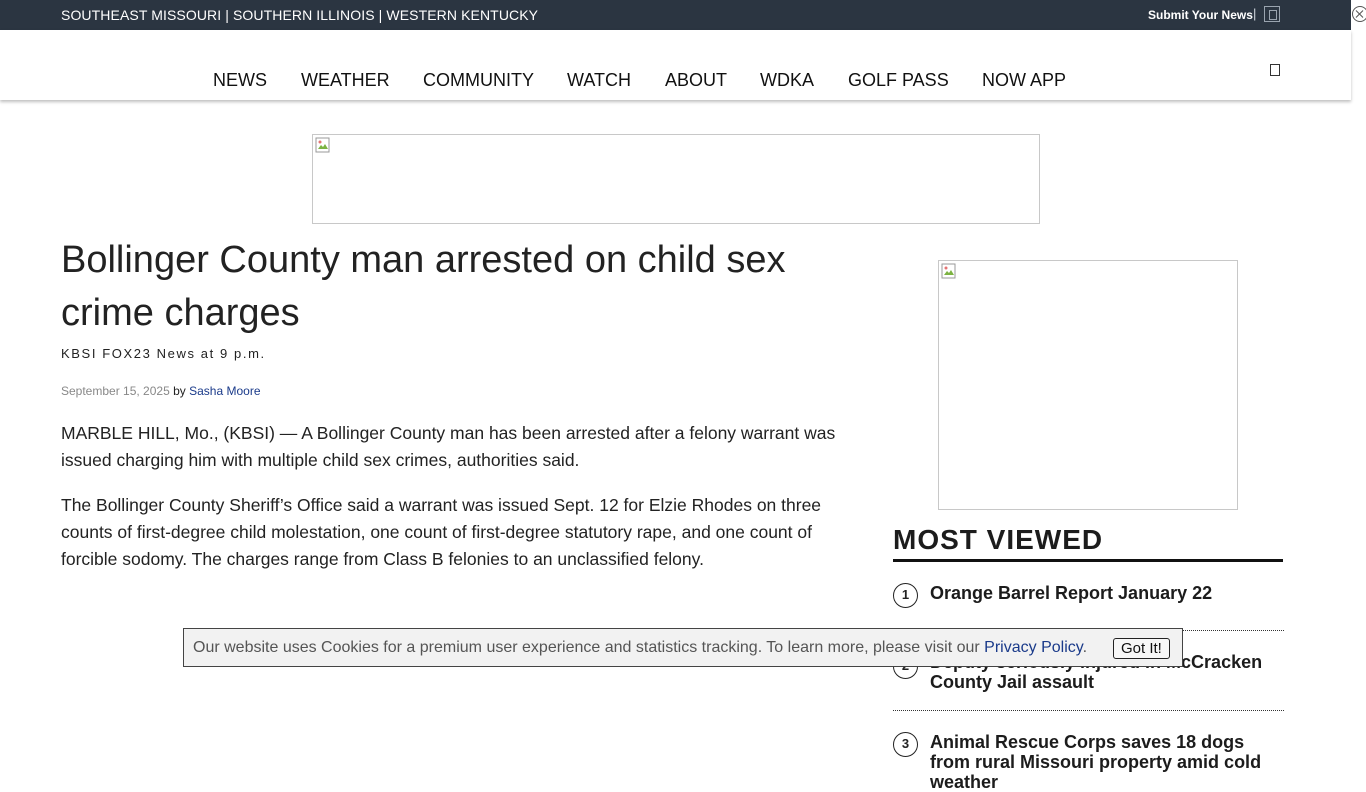 This screenshot has width=1366, height=792. I want to click on rank-badge: 1, so click(905, 595).